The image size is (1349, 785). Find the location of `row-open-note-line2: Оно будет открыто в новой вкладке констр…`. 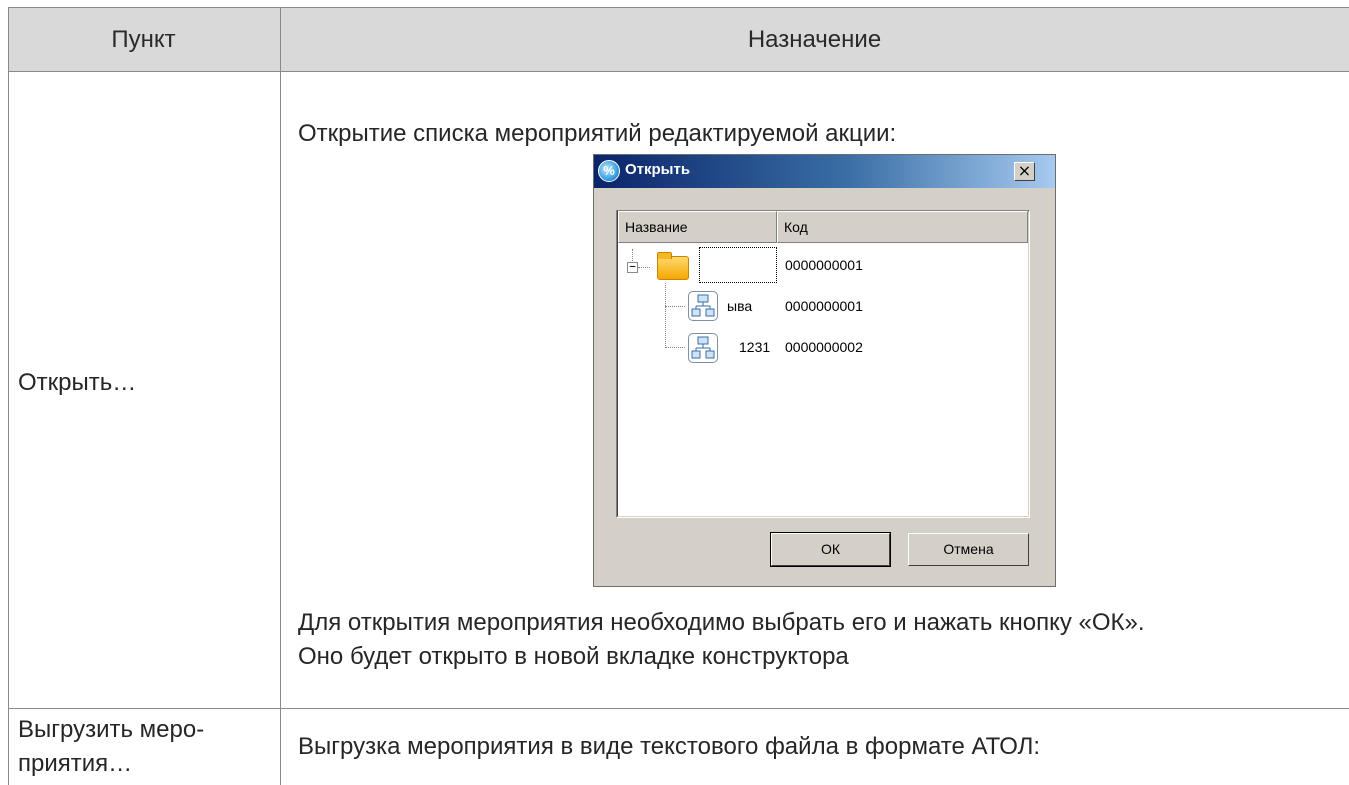

row-open-note-line2: Оно будет открыто в новой вкладке констр… is located at coordinates (573, 656).